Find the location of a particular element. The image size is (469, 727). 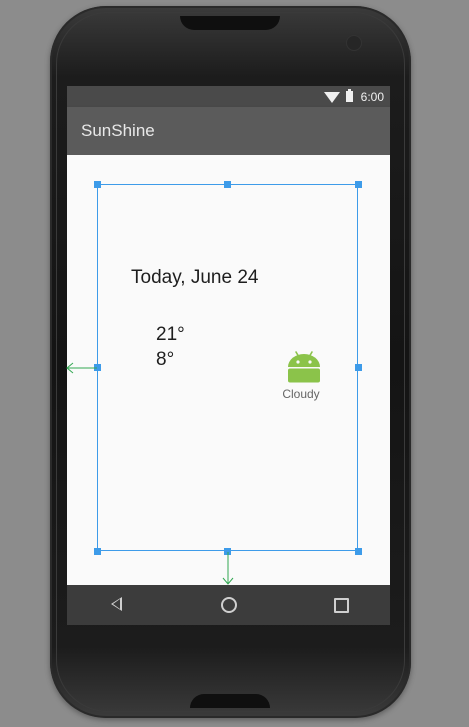

bottom-constraint-arrow is located at coordinates (228, 568).